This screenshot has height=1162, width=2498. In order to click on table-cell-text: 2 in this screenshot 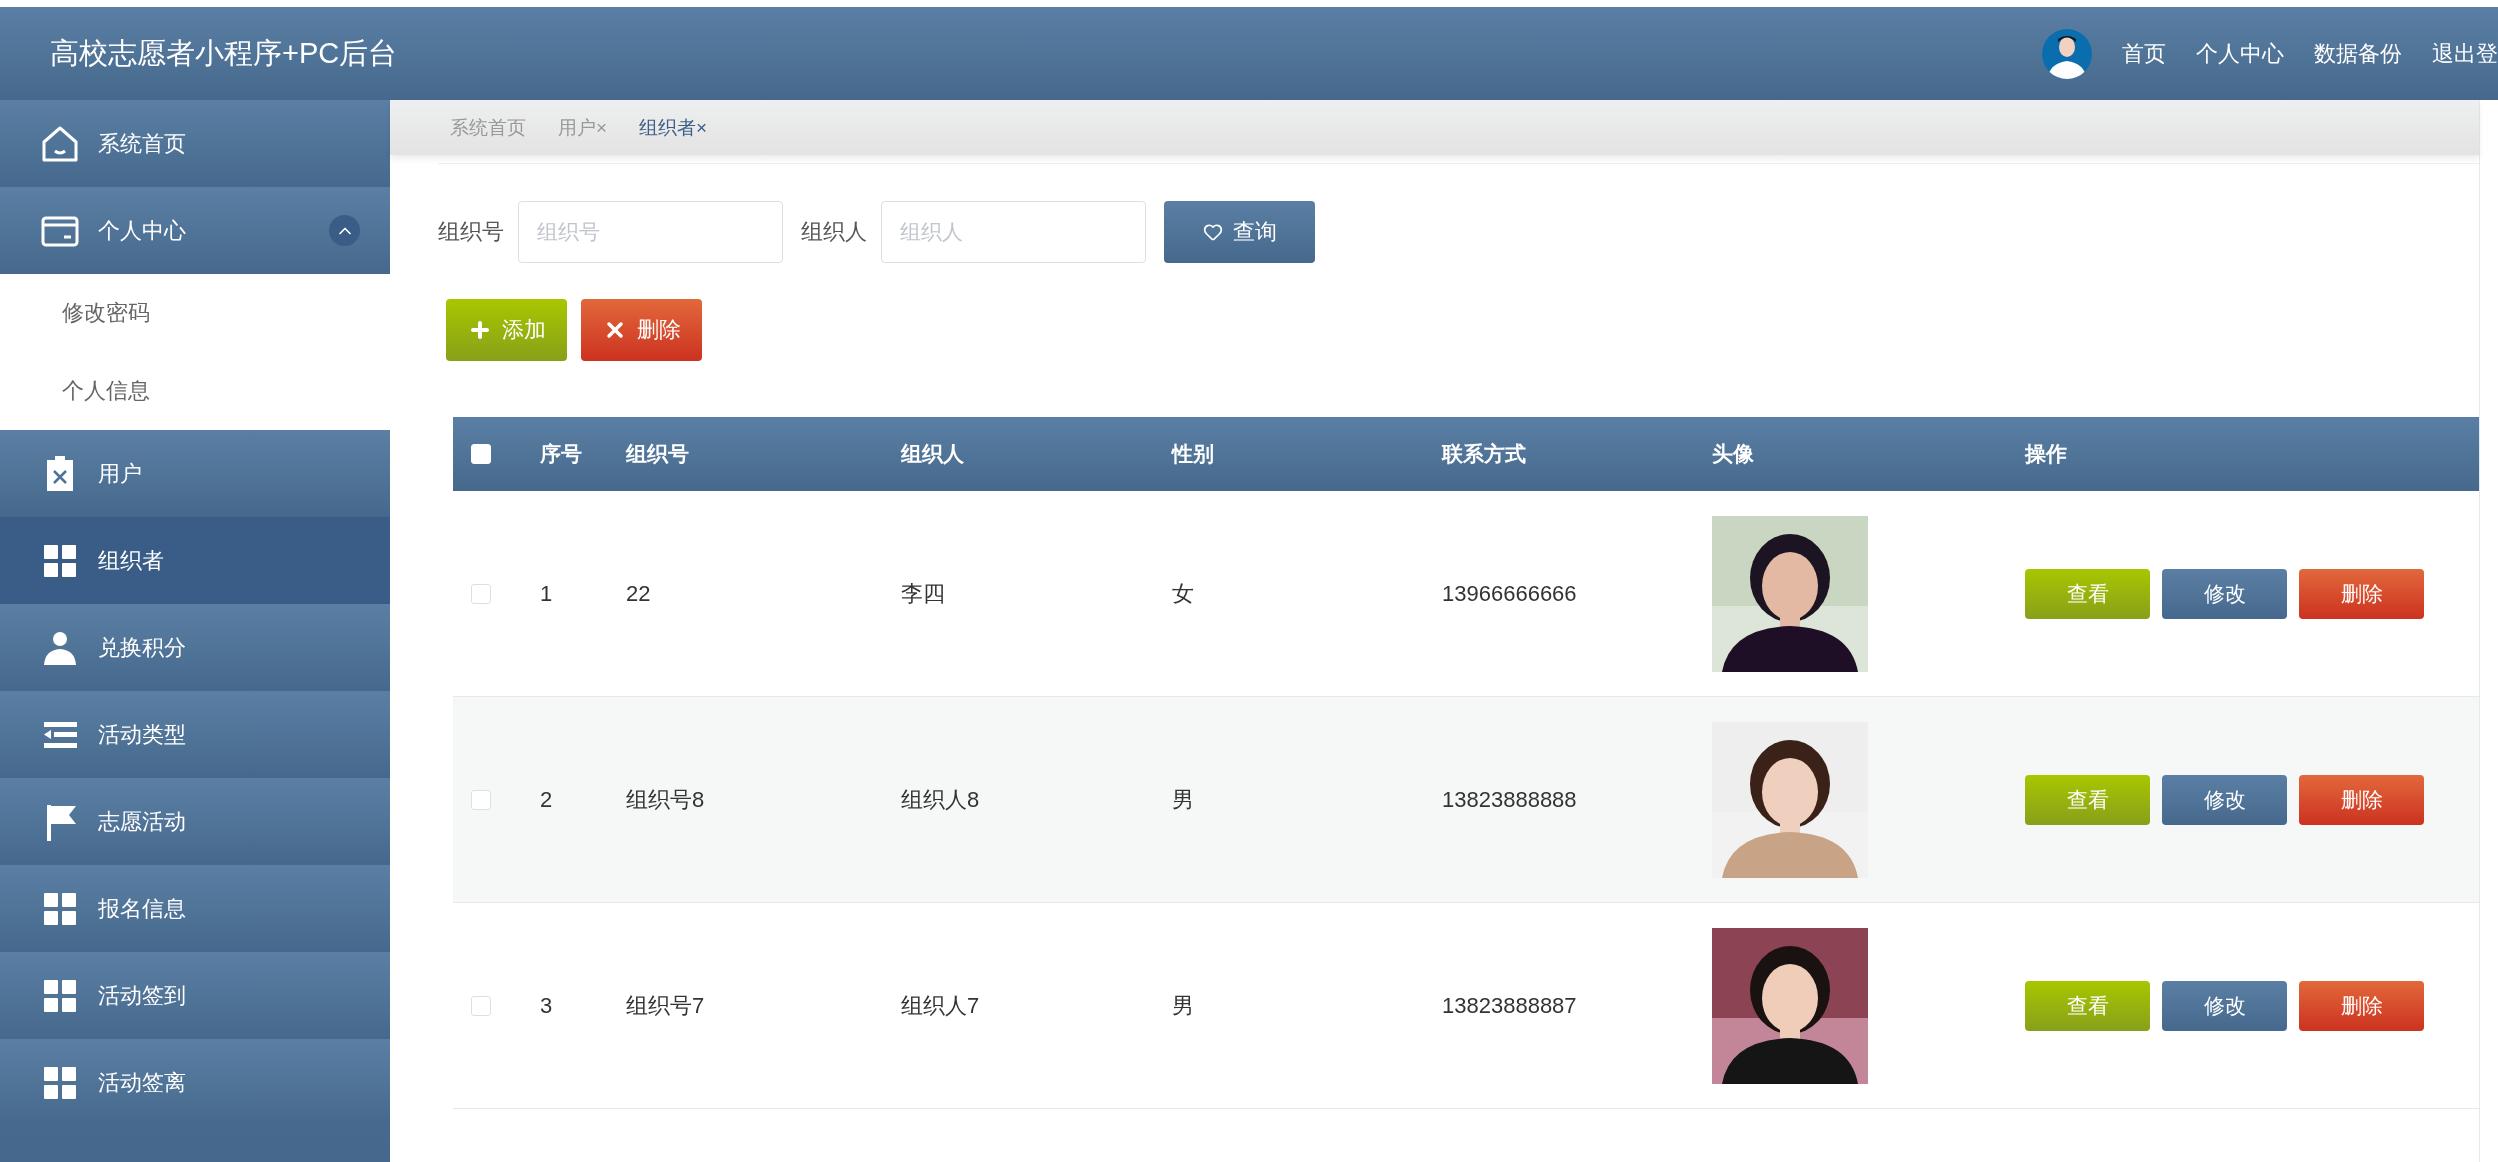, I will do `click(546, 799)`.